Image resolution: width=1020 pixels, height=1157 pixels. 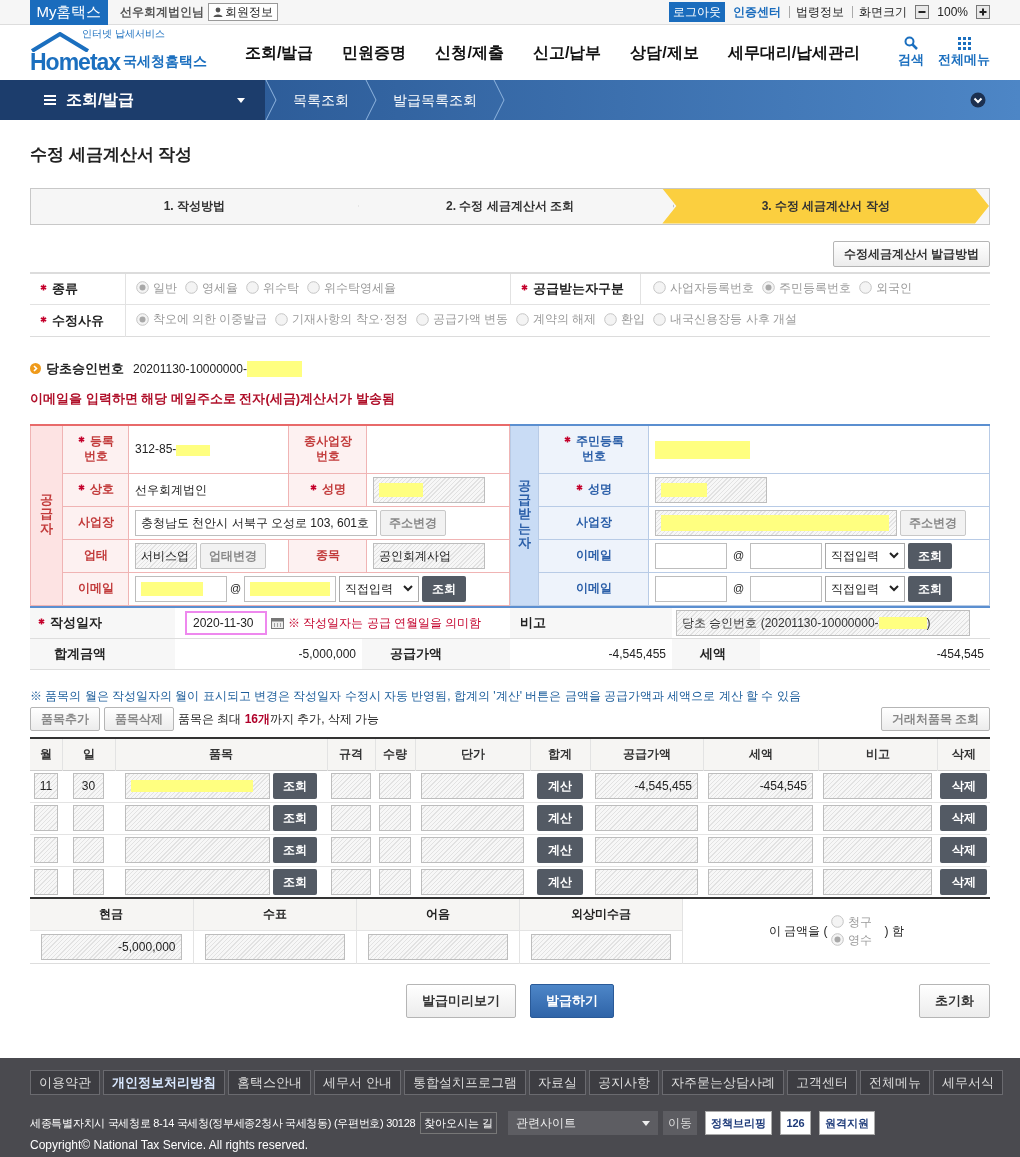 I want to click on input-field: 당초 승인번호 (20201130-10000000- ), so click(x=823, y=622).